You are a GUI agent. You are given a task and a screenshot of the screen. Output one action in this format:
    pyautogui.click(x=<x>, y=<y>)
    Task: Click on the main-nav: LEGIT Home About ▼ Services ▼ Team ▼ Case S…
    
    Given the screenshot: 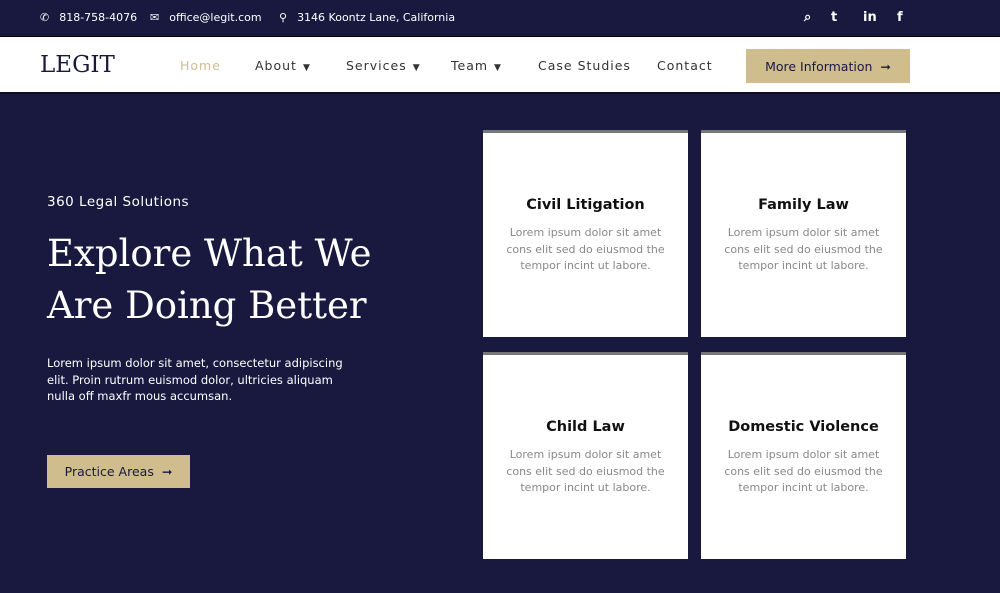 What is the action you would take?
    pyautogui.click(x=500, y=65)
    